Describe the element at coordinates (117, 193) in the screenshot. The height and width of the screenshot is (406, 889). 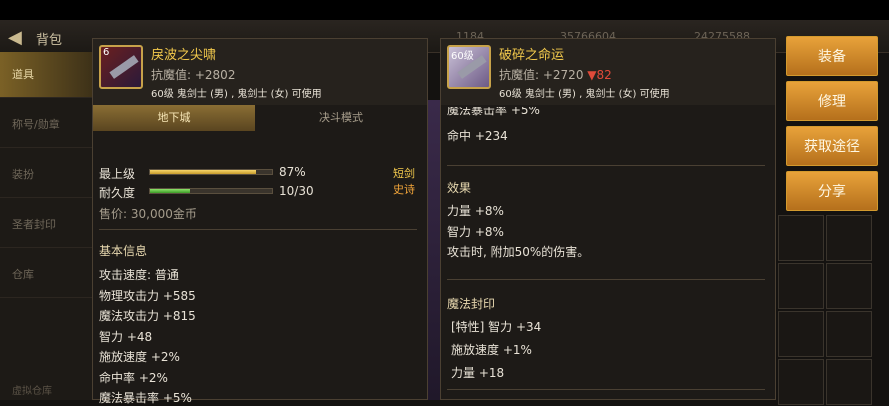
I see `durability-label: 耐久度` at that location.